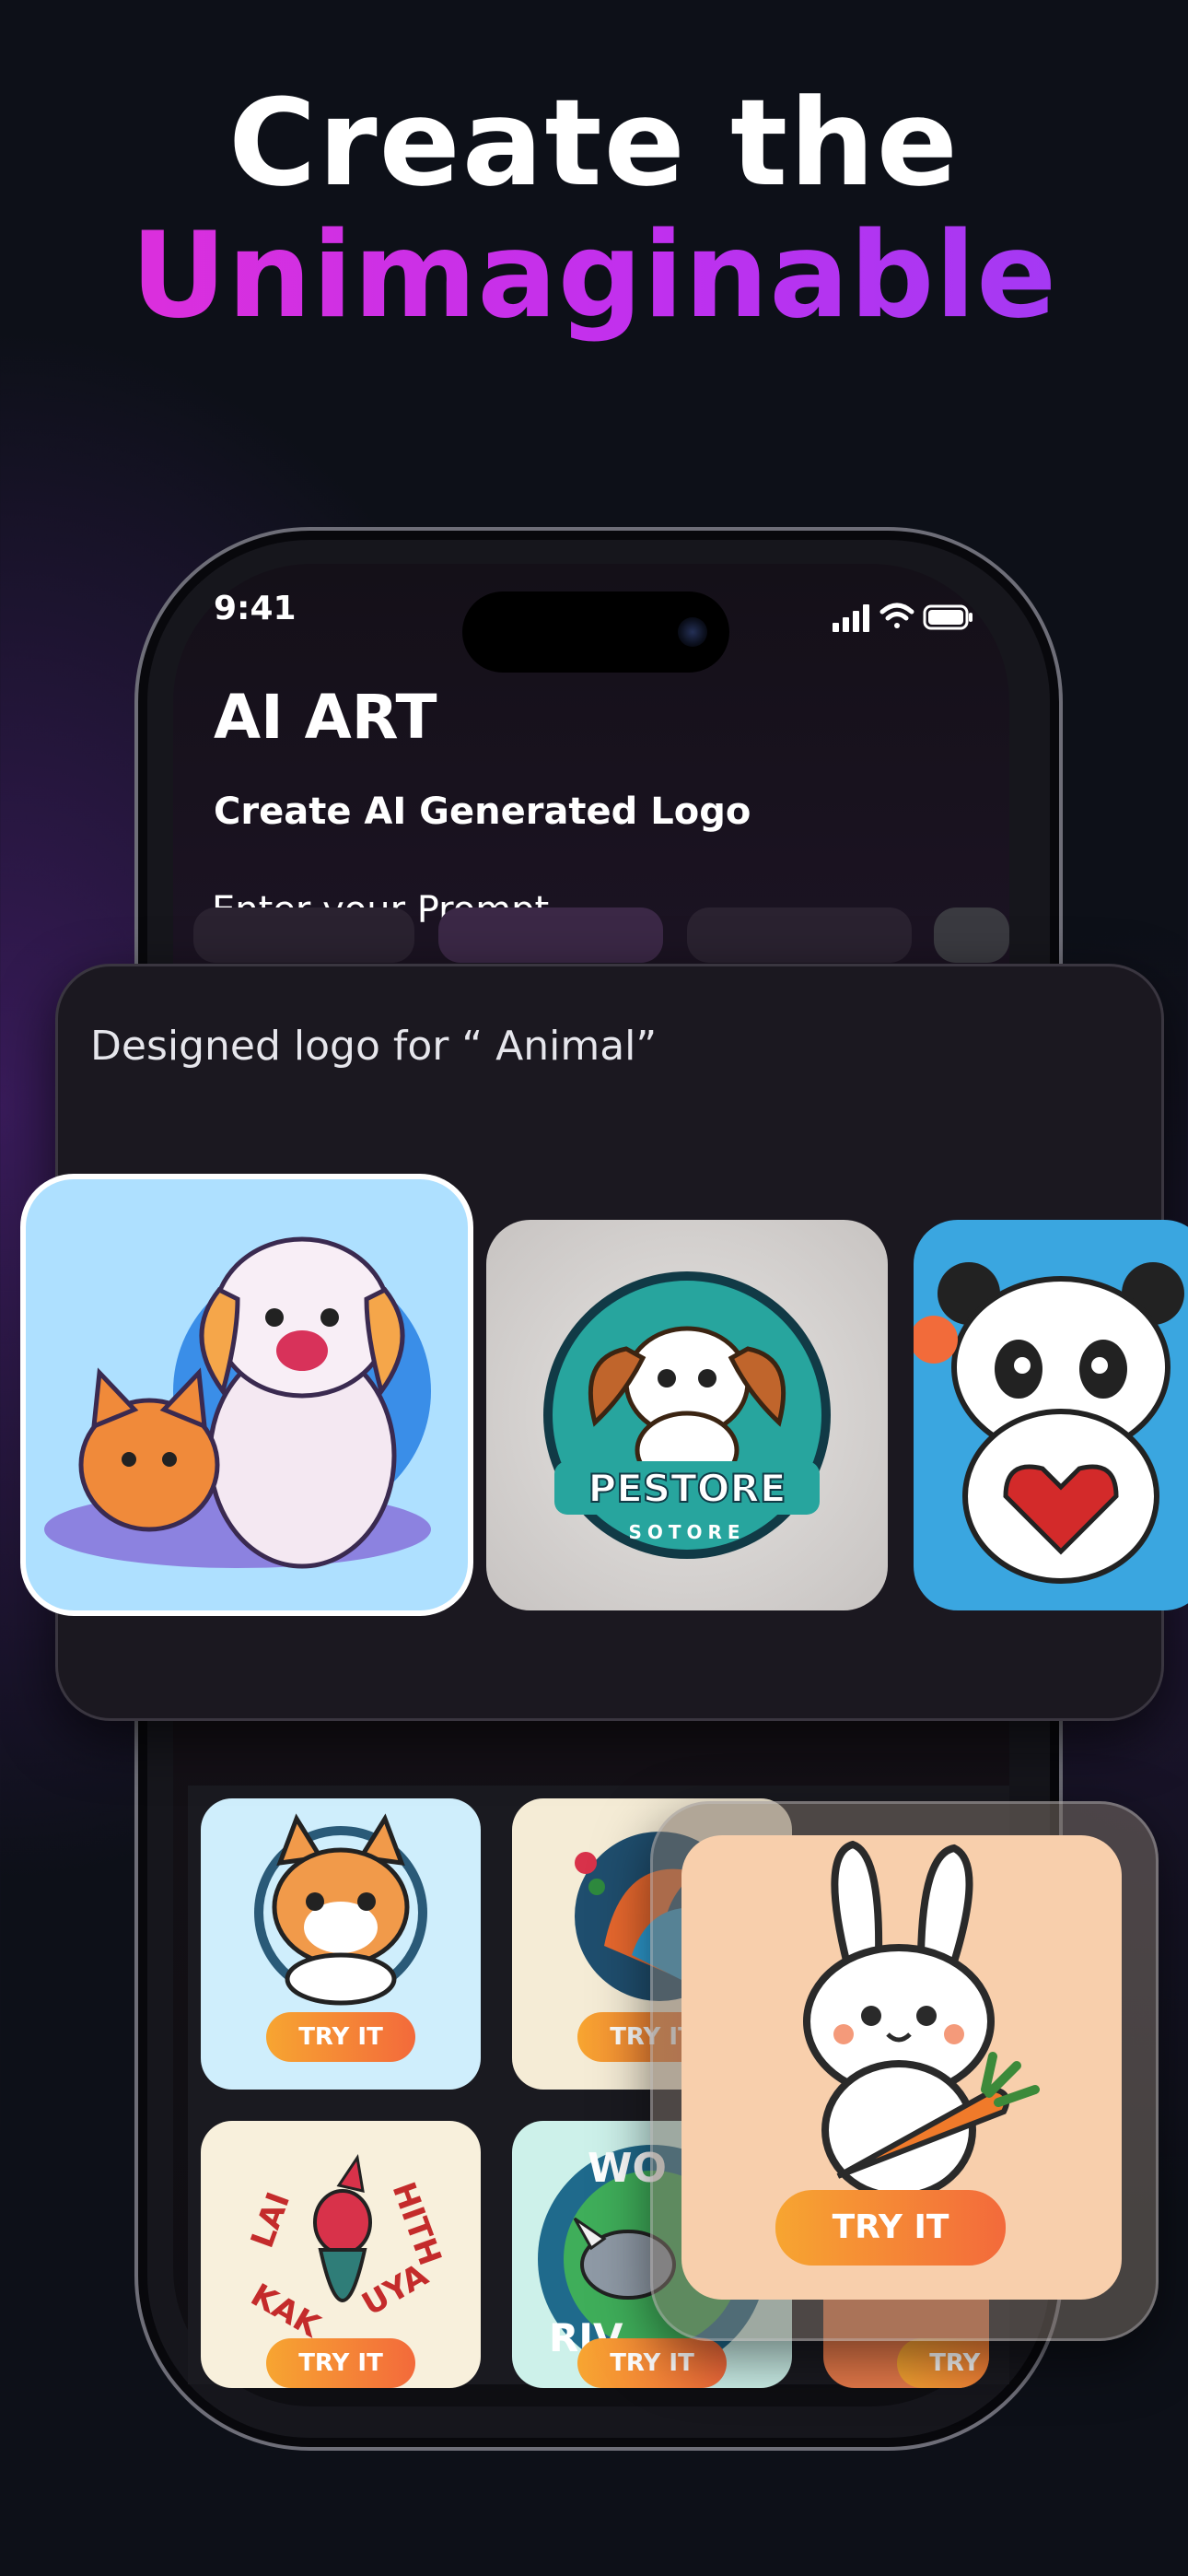 The height and width of the screenshot is (2576, 1188). Describe the element at coordinates (692, 632) in the screenshot. I see `camera-icon` at that location.